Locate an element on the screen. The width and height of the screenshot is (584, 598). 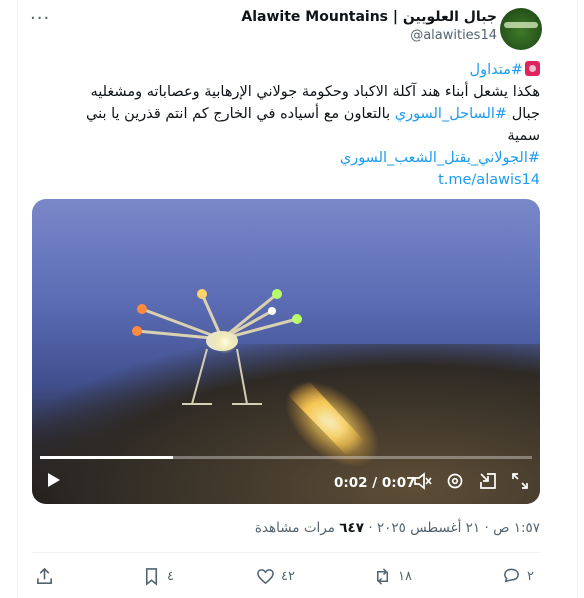
gear-icon is located at coordinates (455, 481).